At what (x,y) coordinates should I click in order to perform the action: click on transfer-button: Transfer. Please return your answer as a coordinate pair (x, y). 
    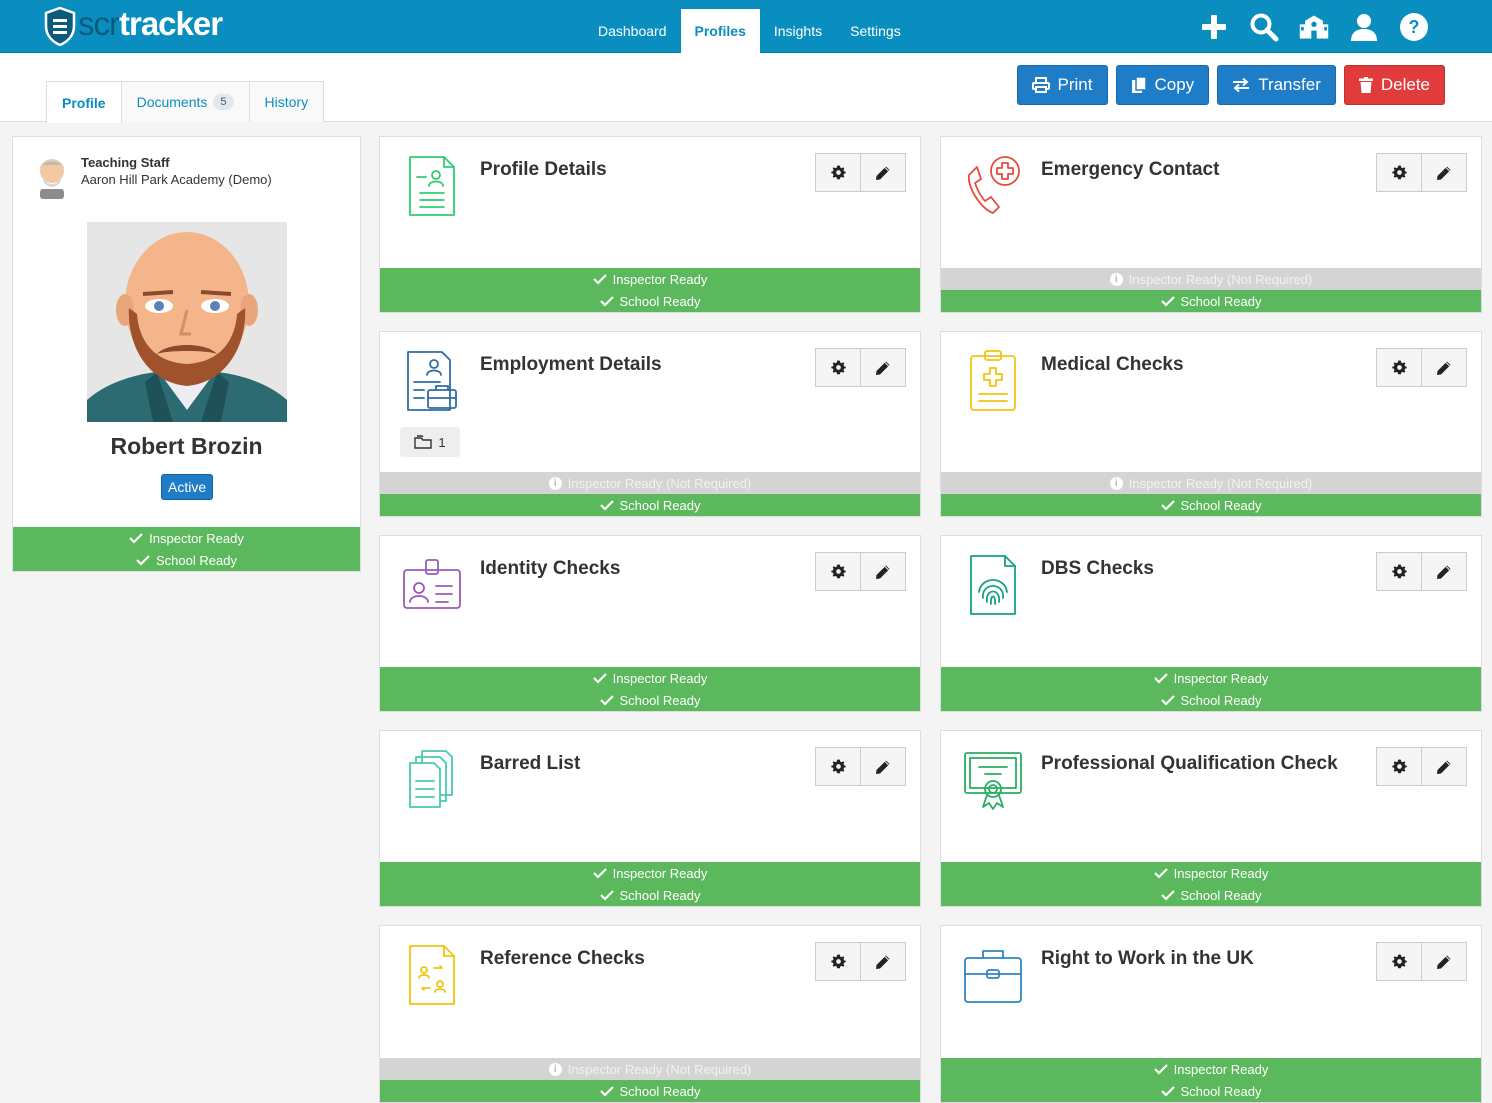
    Looking at the image, I should click on (1276, 85).